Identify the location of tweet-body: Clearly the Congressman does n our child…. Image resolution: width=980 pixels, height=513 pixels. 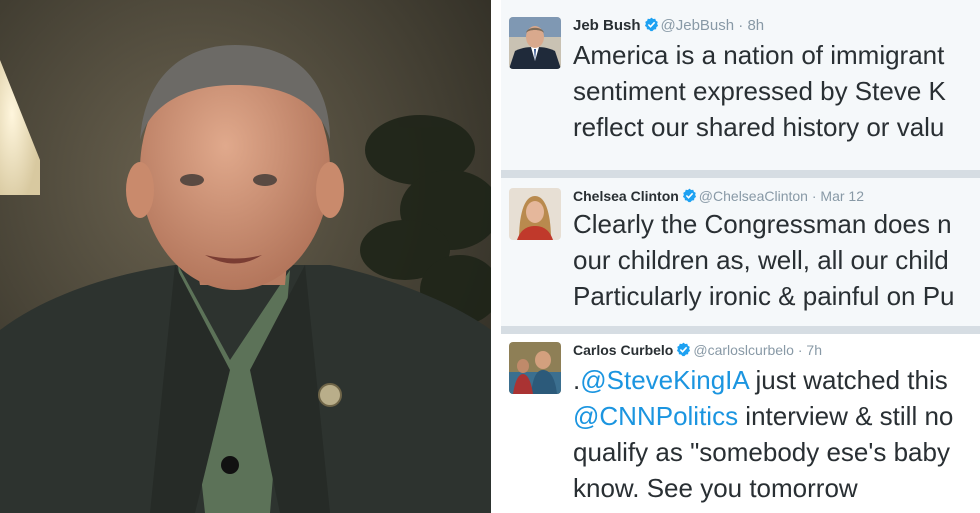
(764, 260).